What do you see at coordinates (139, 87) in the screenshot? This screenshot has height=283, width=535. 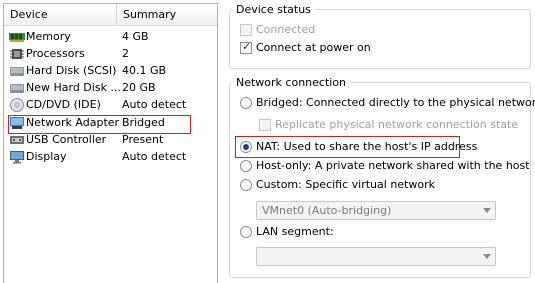 I see `device-summary: 20 GB` at bounding box center [139, 87].